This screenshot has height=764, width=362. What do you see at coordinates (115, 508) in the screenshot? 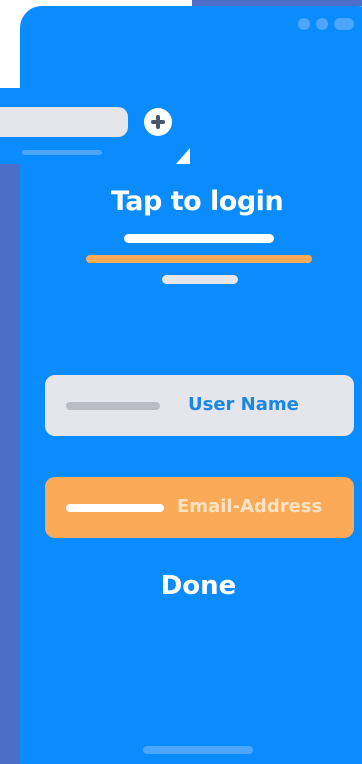
I see `email-field-placeholder-line` at bounding box center [115, 508].